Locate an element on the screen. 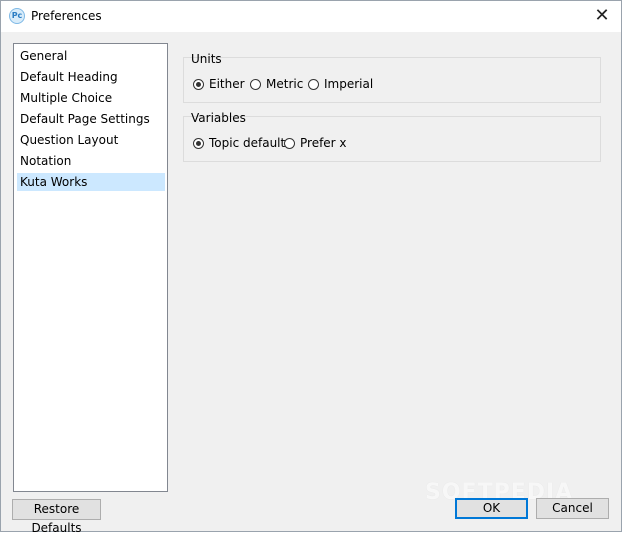 The image size is (622, 538). app-icon: Pc is located at coordinates (17, 16).